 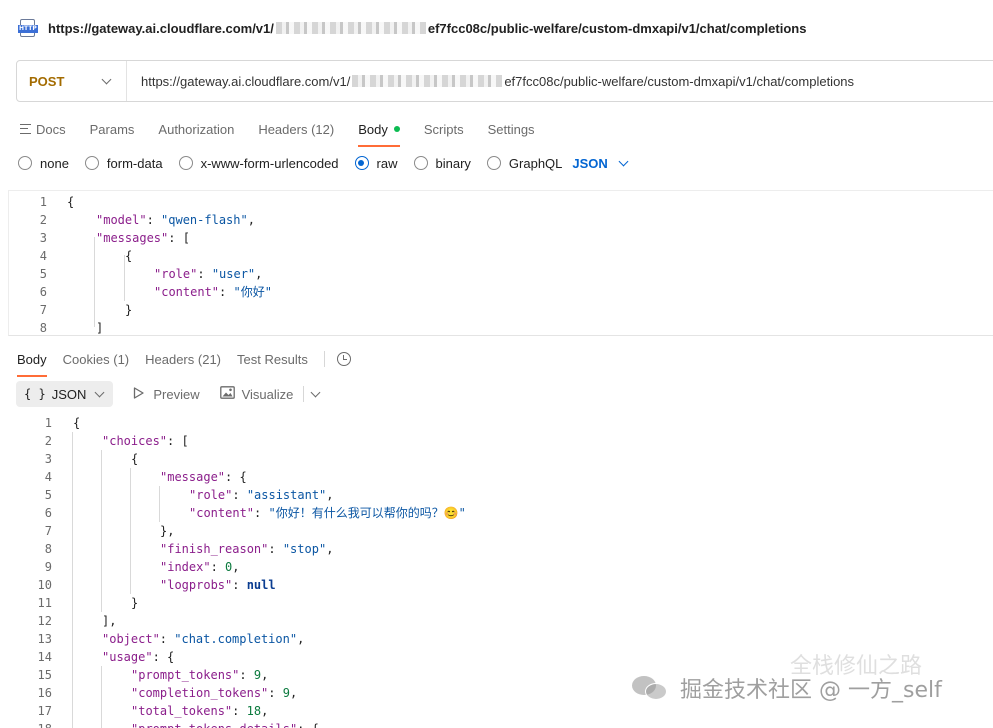 I want to click on method-select: POST, so click(x=72, y=81).